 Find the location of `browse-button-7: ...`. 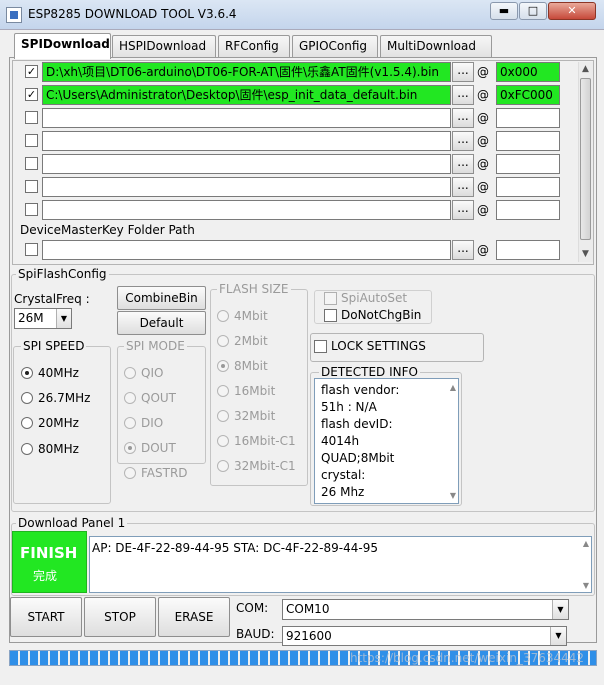

browse-button-7: ... is located at coordinates (463, 210).